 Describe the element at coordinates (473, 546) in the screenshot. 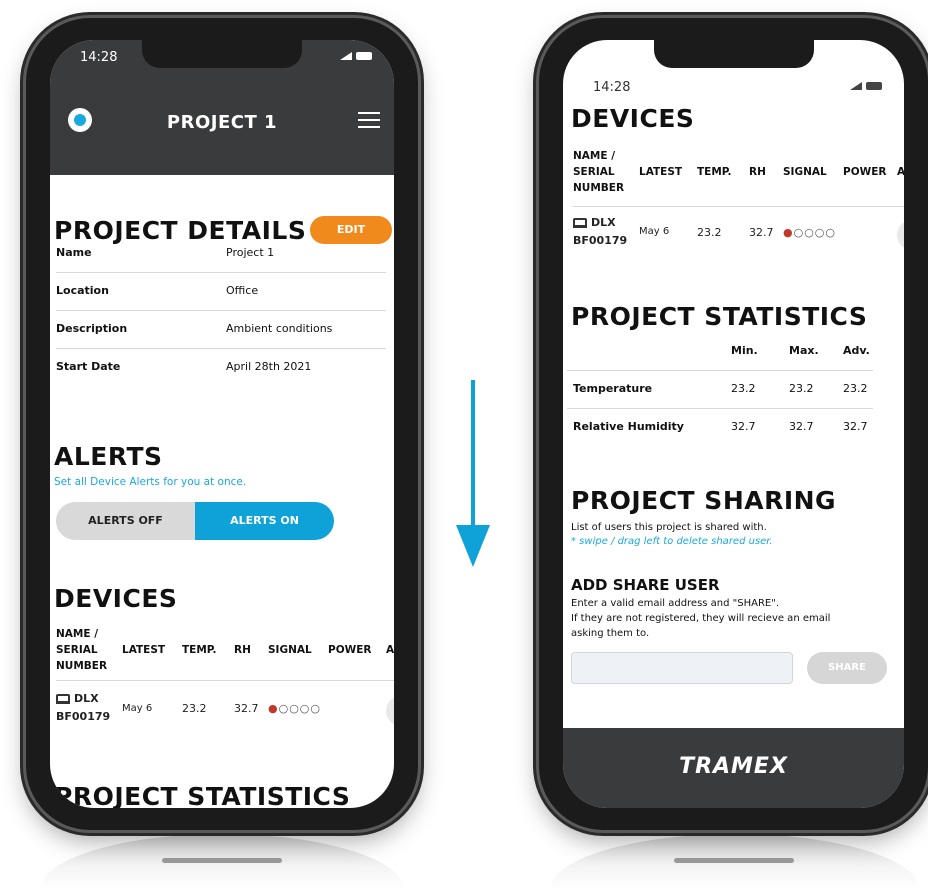

I see `scroll-down-arrow-head` at that location.